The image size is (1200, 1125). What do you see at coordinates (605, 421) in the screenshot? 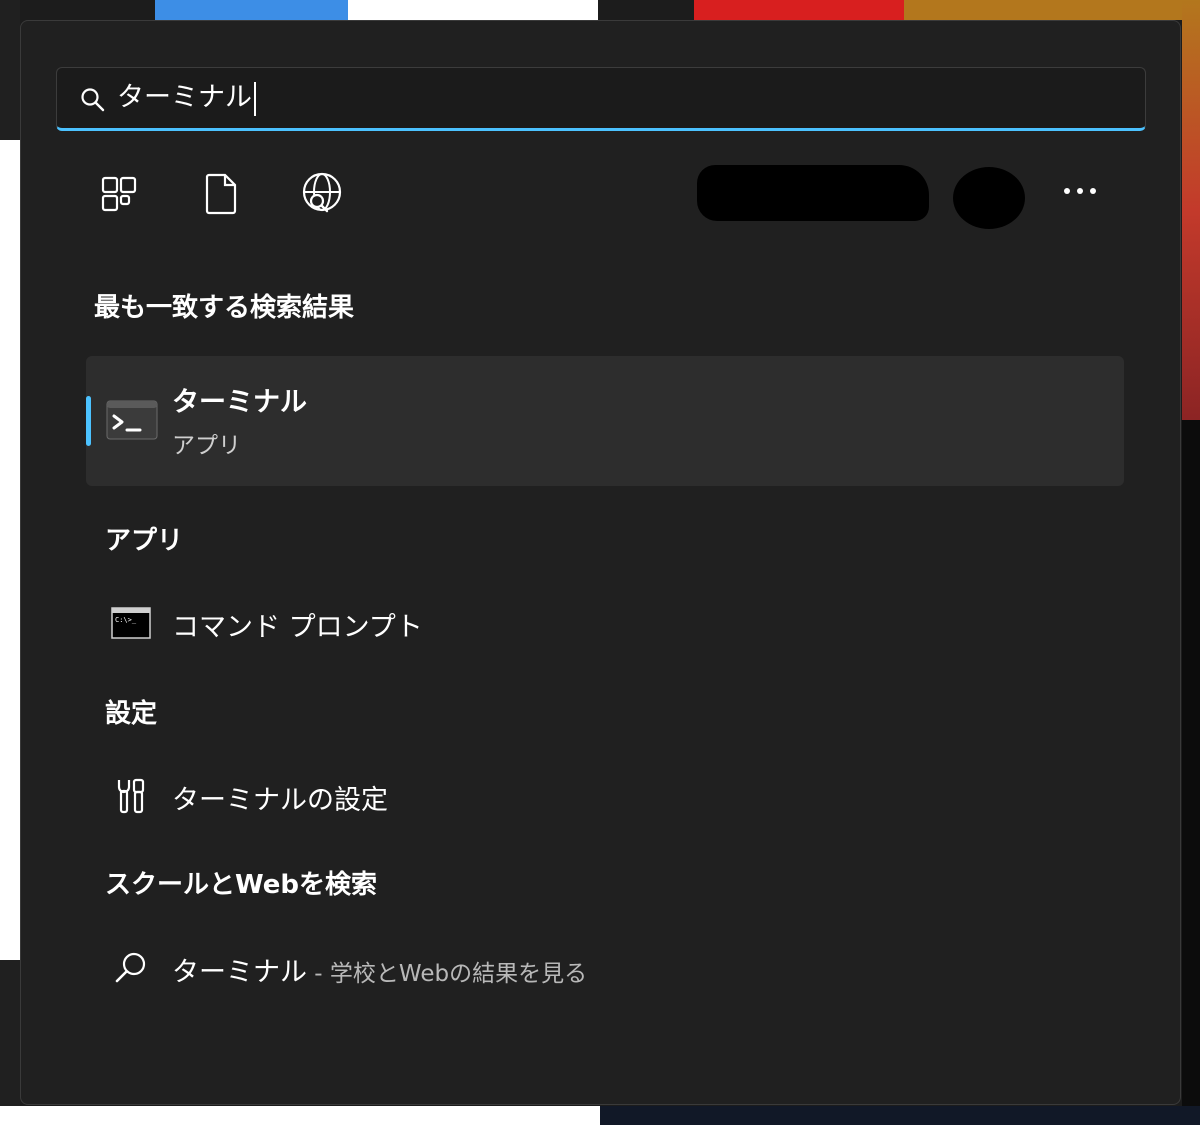
I see `best-match-terminal: ターミナル アプリ` at bounding box center [605, 421].